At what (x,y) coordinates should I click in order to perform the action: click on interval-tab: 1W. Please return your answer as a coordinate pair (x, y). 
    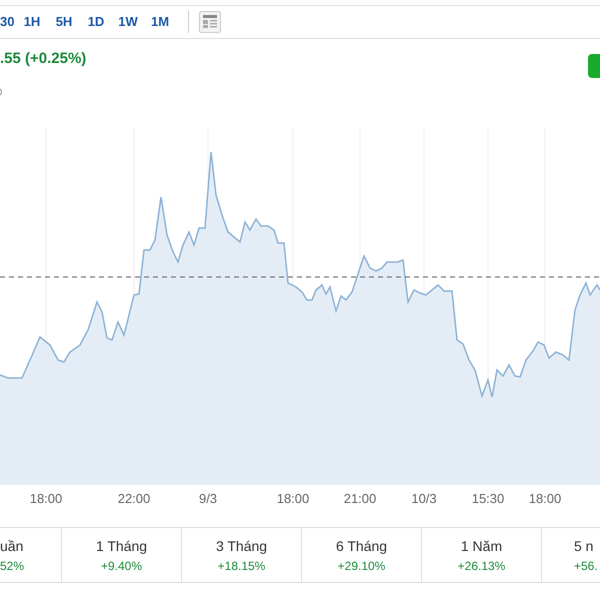
    Looking at the image, I should click on (128, 22).